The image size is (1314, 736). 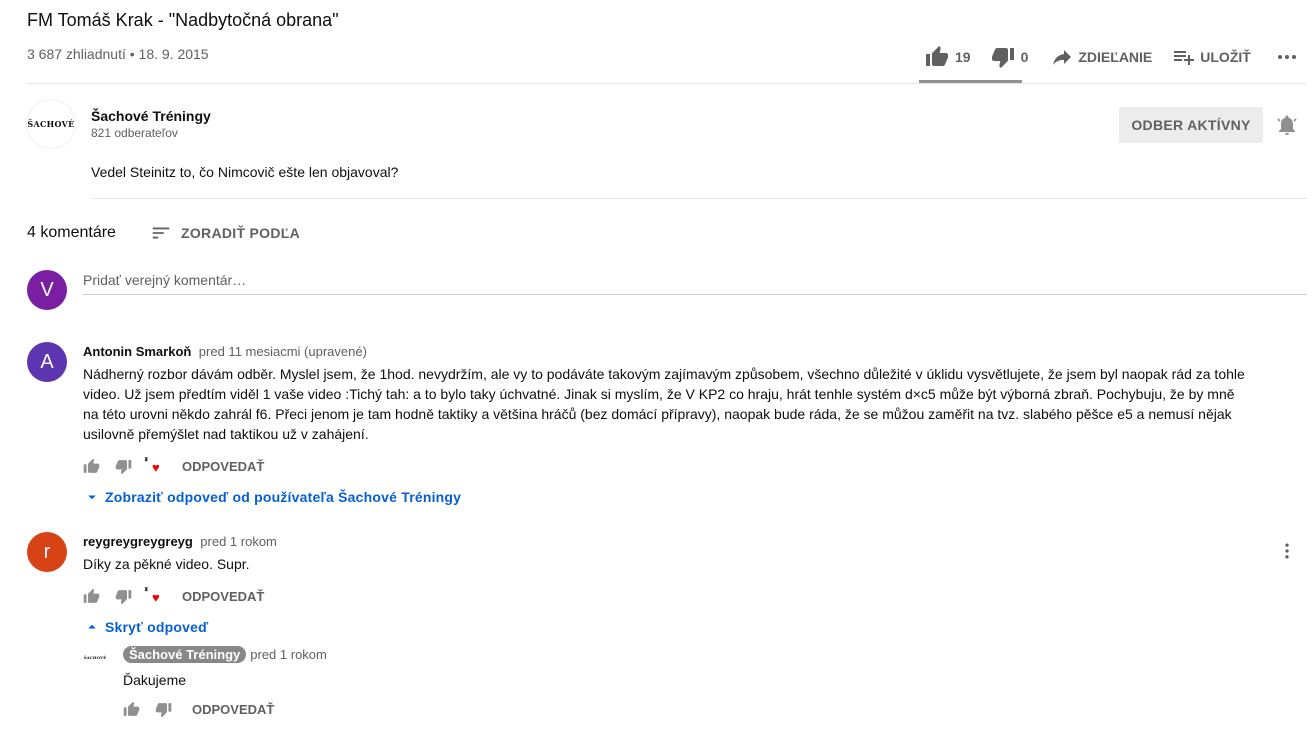 I want to click on comment-avatar: r, so click(x=47, y=552).